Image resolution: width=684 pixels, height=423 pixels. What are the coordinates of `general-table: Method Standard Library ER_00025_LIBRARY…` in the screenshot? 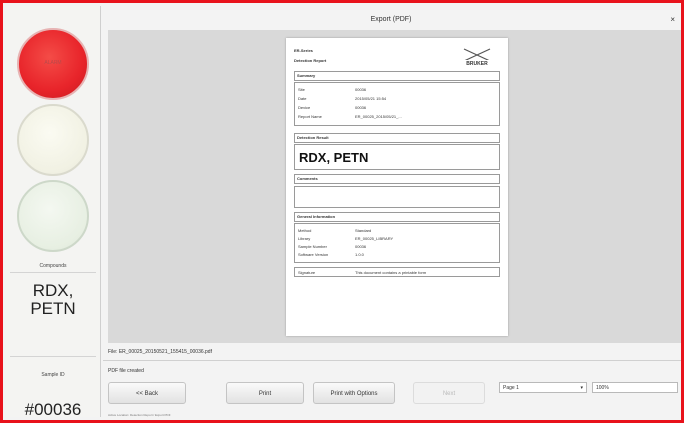 It's located at (397, 243).